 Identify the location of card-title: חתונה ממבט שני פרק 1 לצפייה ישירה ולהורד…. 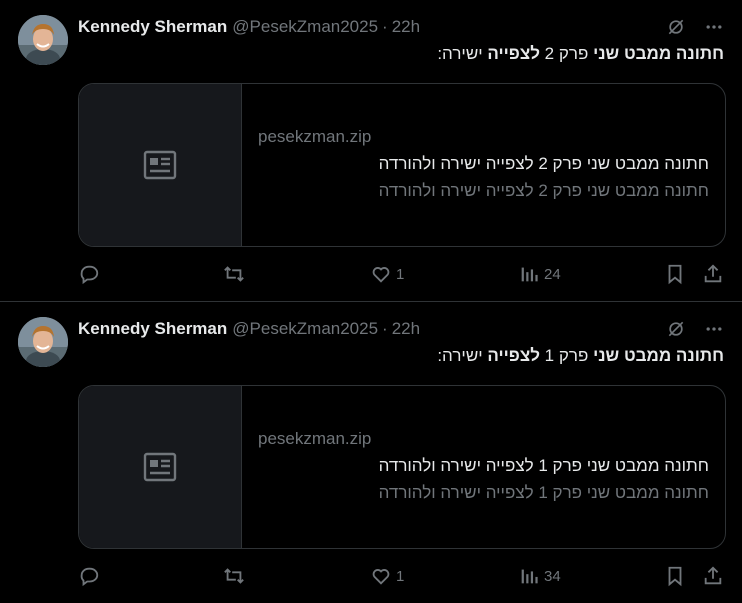
(543, 465).